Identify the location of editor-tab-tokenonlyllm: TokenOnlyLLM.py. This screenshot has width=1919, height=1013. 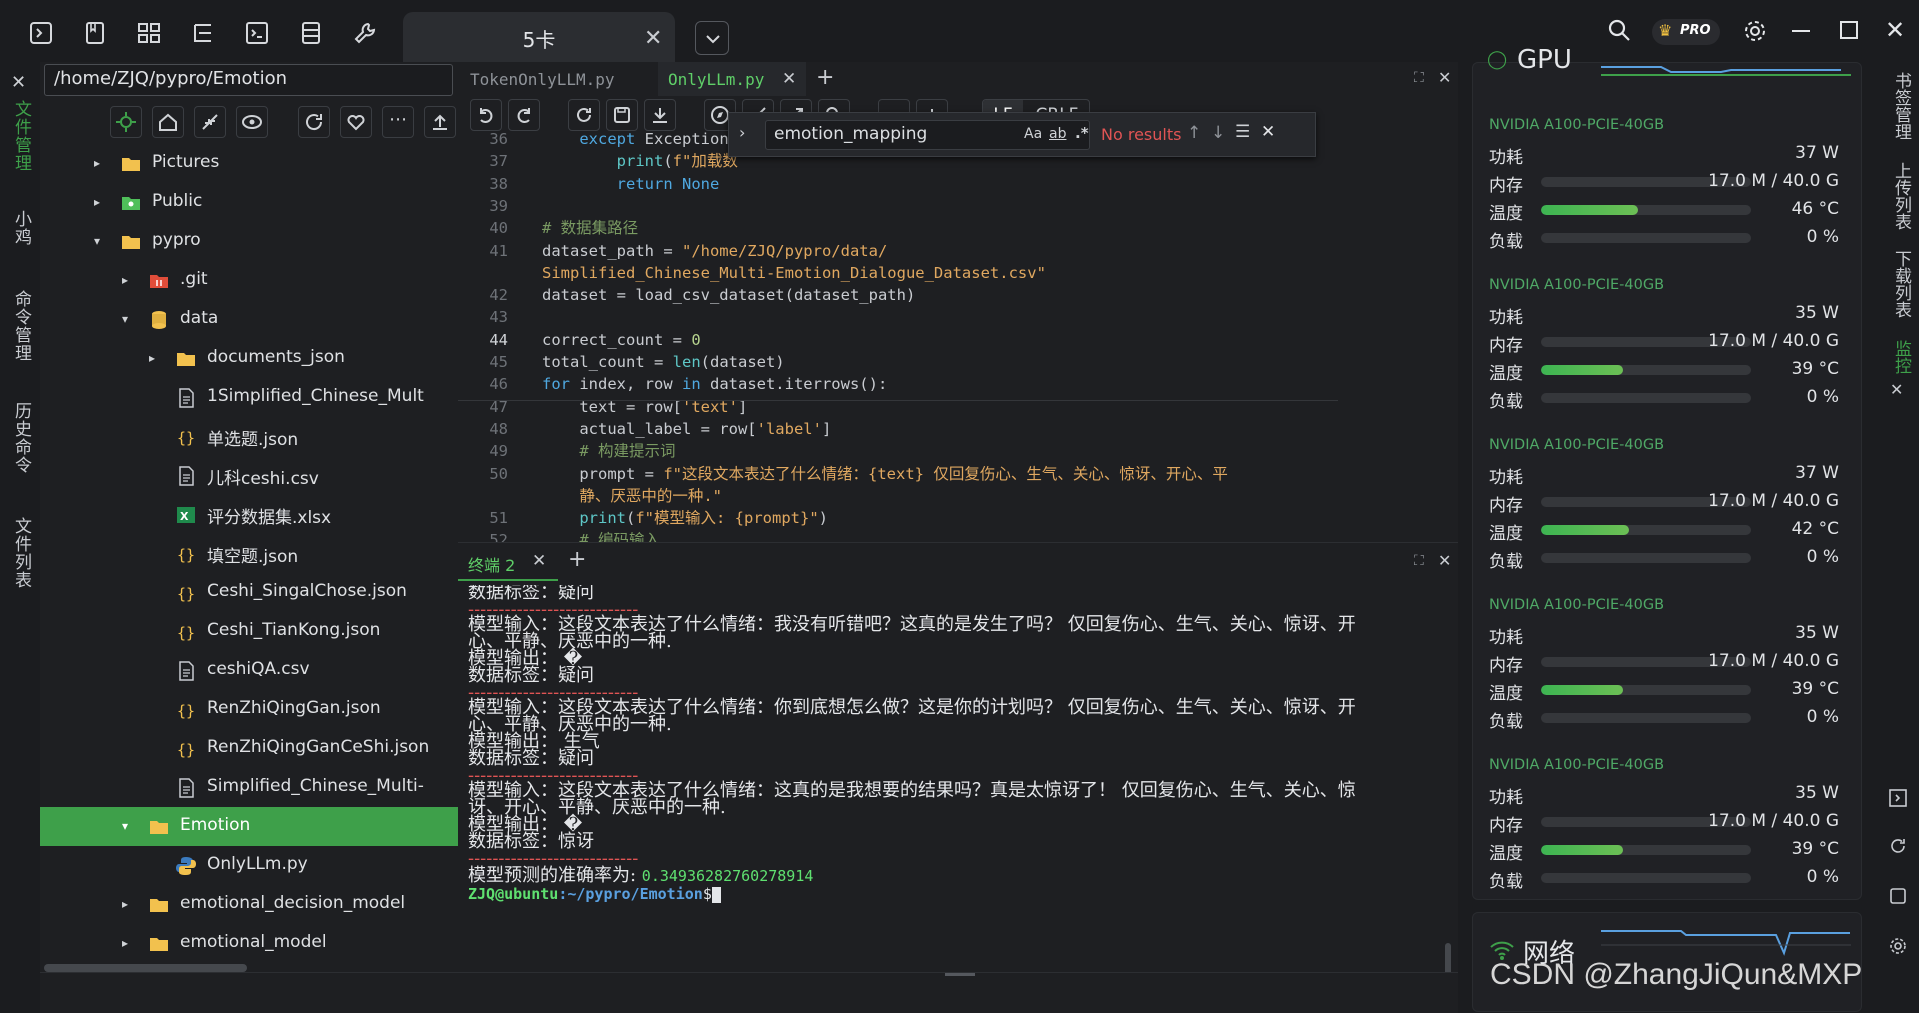
(542, 79).